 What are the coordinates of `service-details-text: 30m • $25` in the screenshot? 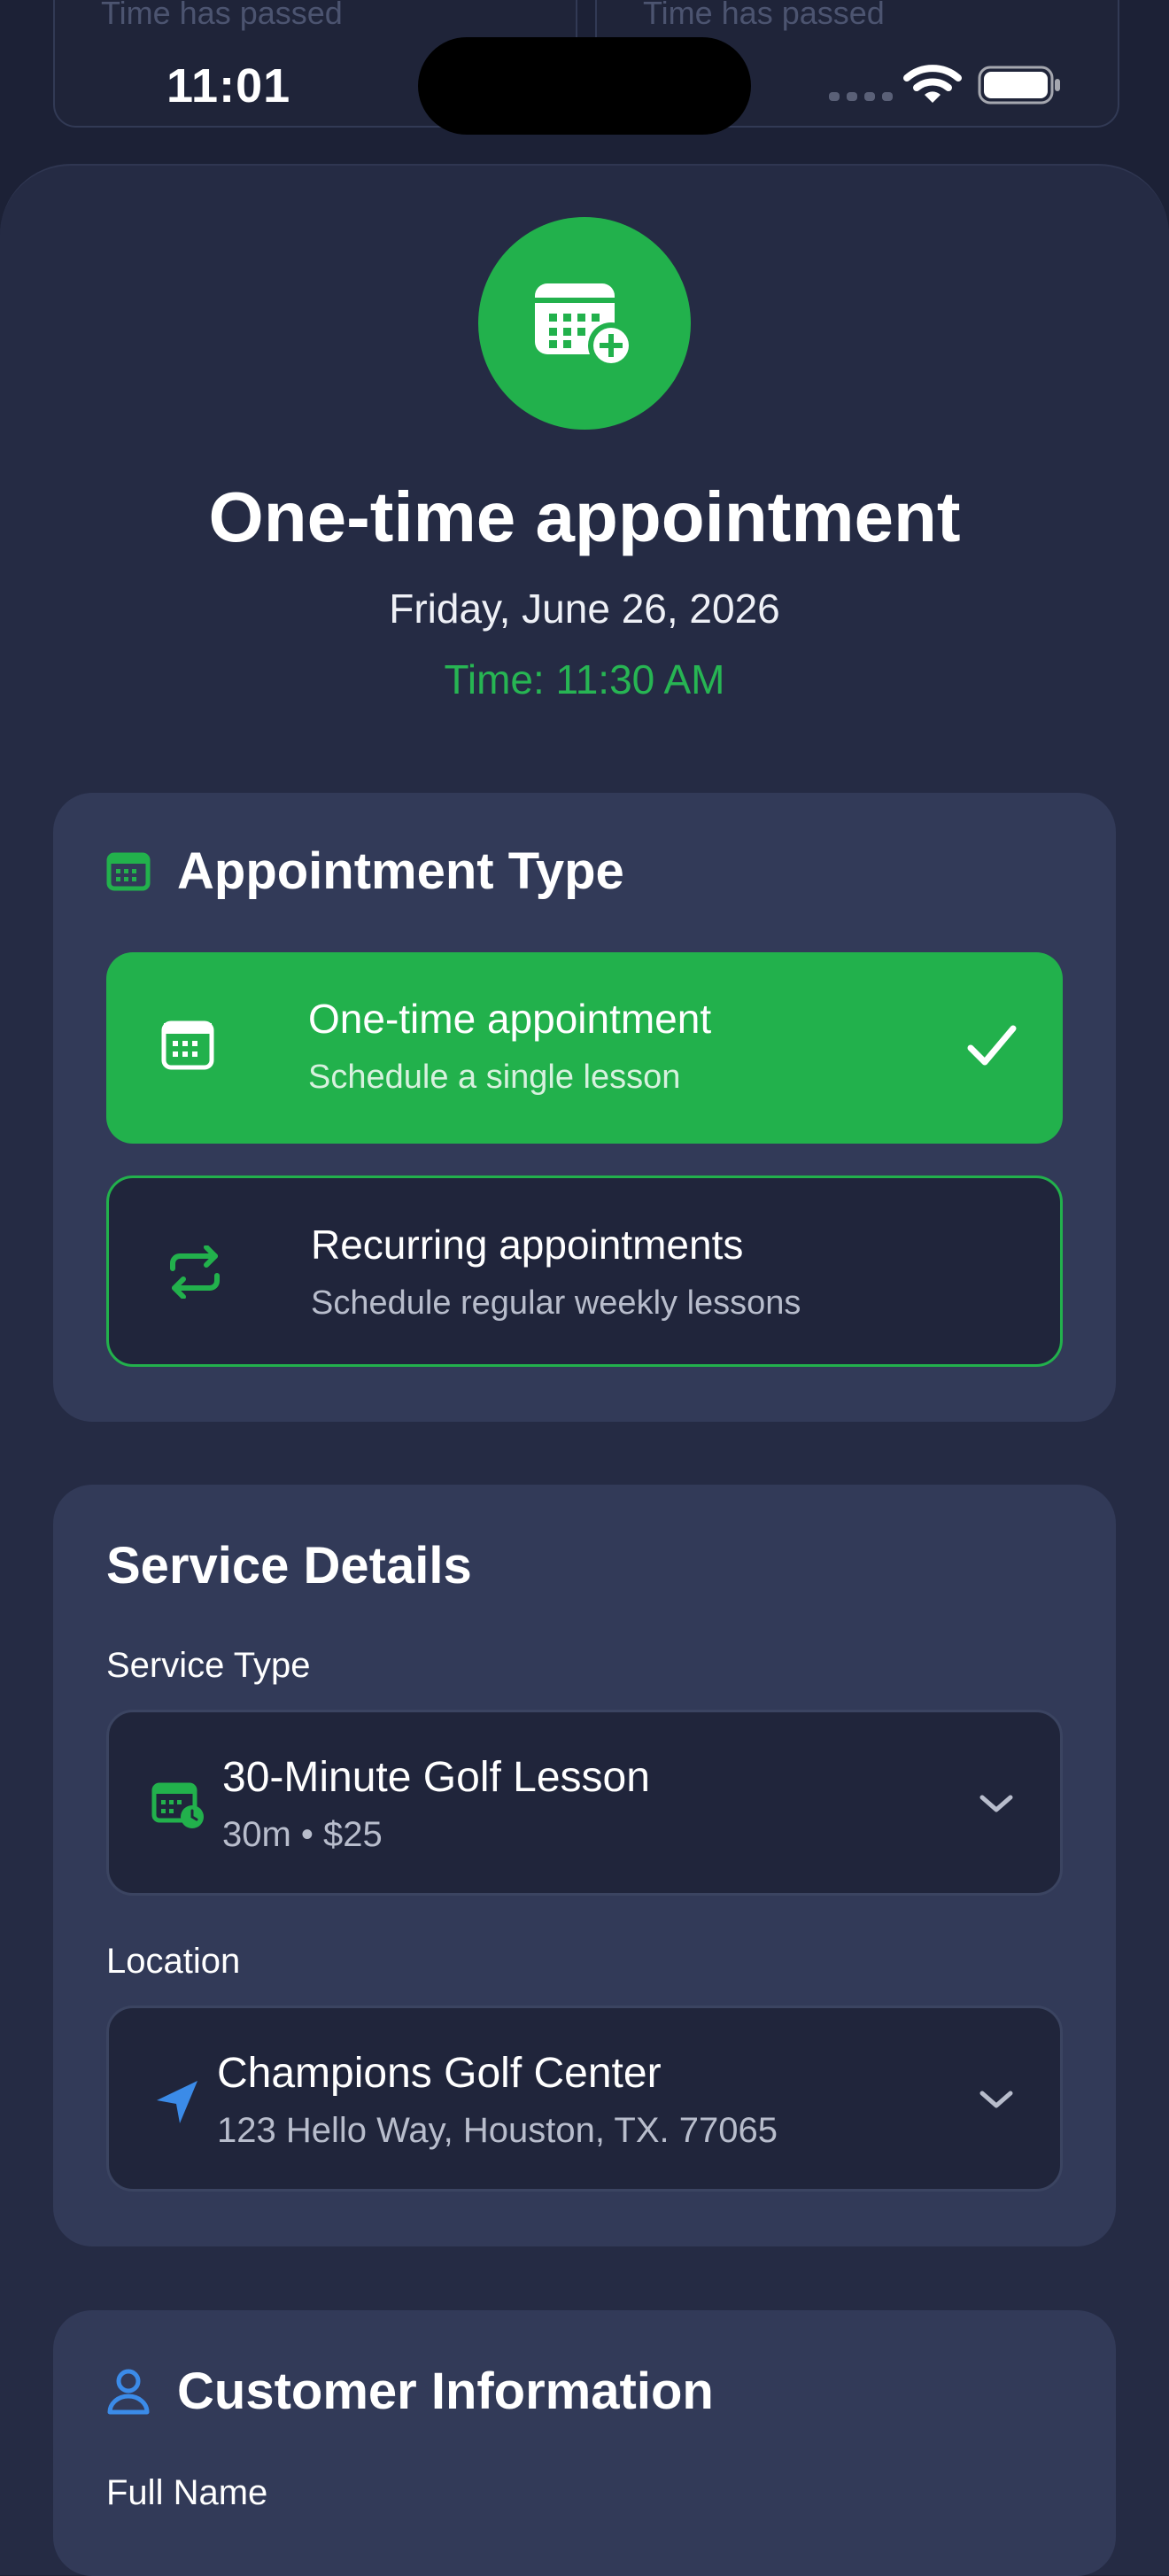 It's located at (302, 1834).